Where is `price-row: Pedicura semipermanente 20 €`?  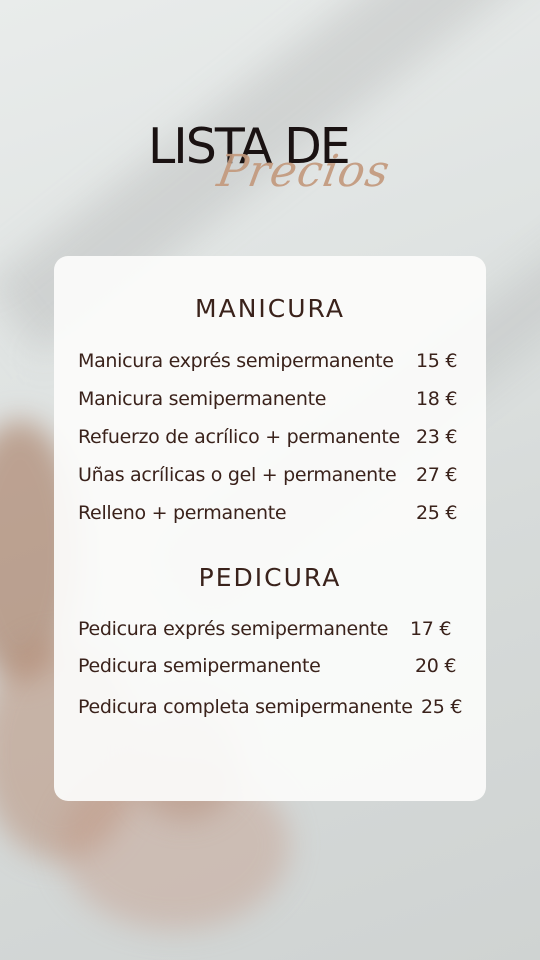 price-row: Pedicura semipermanente 20 € is located at coordinates (270, 670).